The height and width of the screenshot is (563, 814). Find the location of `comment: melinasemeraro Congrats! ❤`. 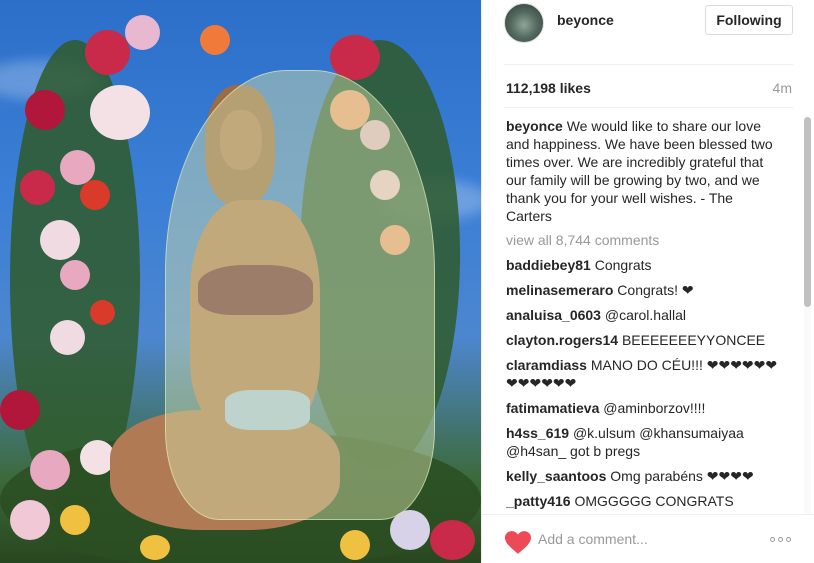

comment: melinasemeraro Congrats! ❤ is located at coordinates (643, 290).